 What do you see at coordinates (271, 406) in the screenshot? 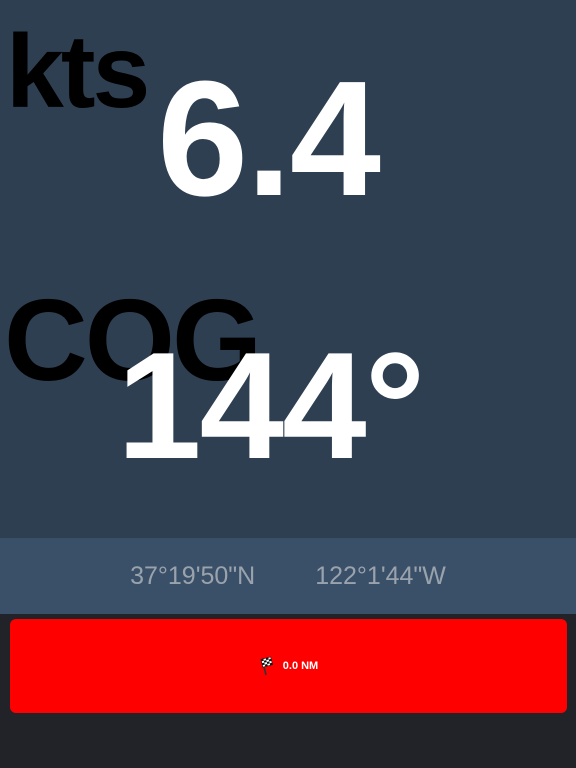
I see `cog-value: 144°` at bounding box center [271, 406].